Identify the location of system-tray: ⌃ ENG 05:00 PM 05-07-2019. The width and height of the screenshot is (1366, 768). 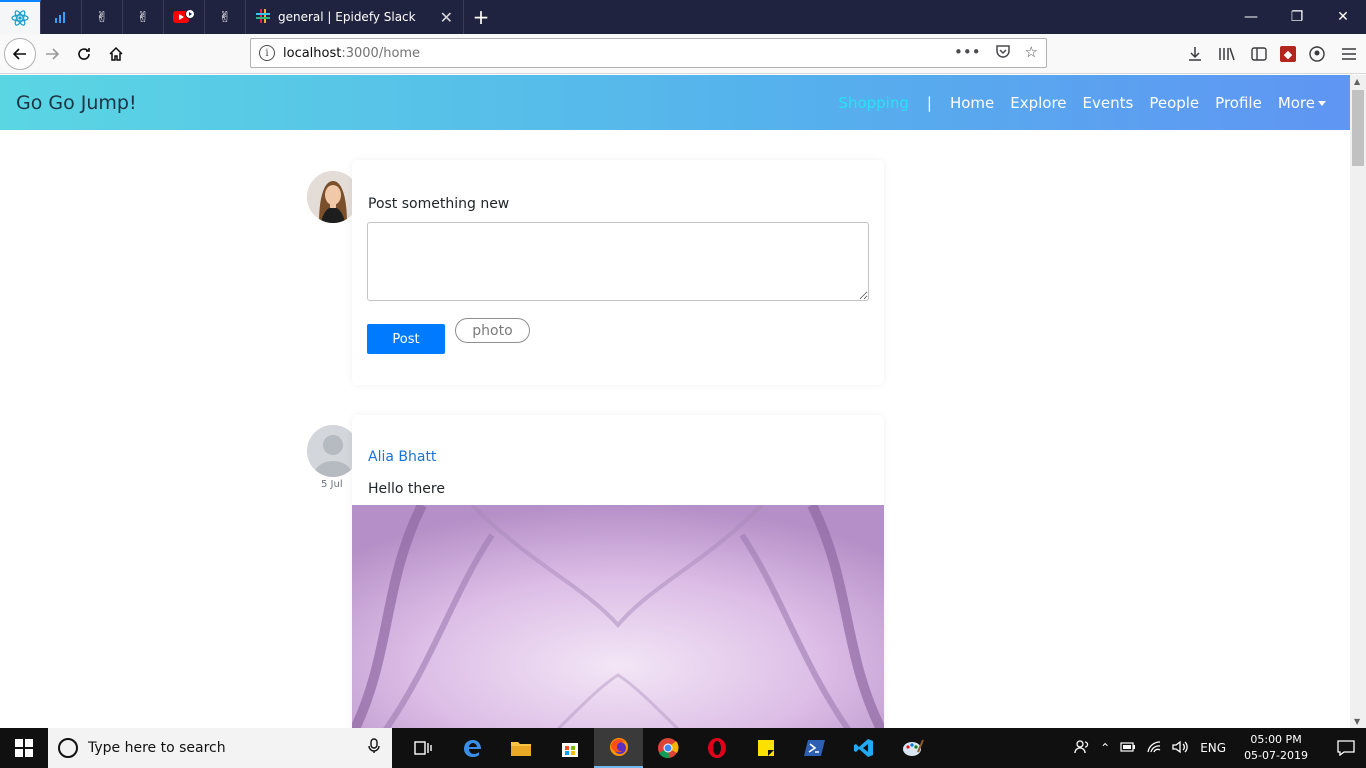
(1220, 748).